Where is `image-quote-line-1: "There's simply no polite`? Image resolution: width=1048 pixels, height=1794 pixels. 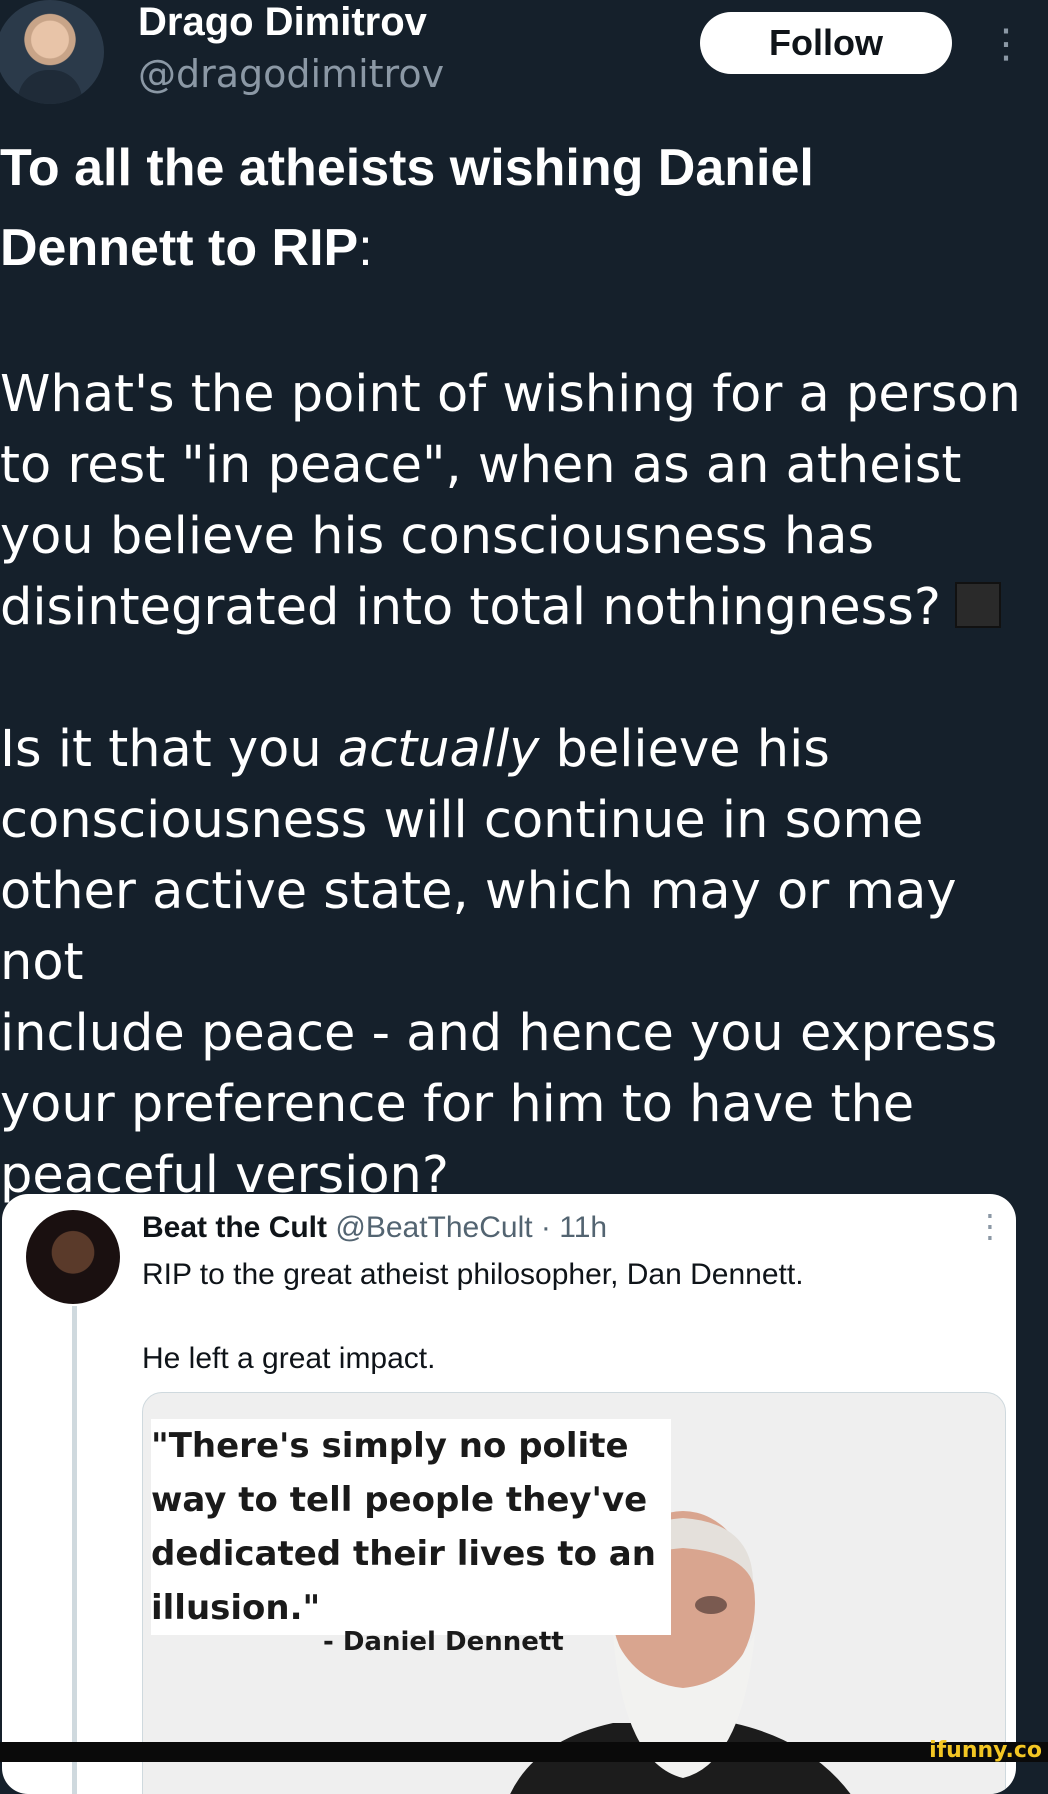
image-quote-line-1: "There's simply no polite is located at coordinates (390, 1446).